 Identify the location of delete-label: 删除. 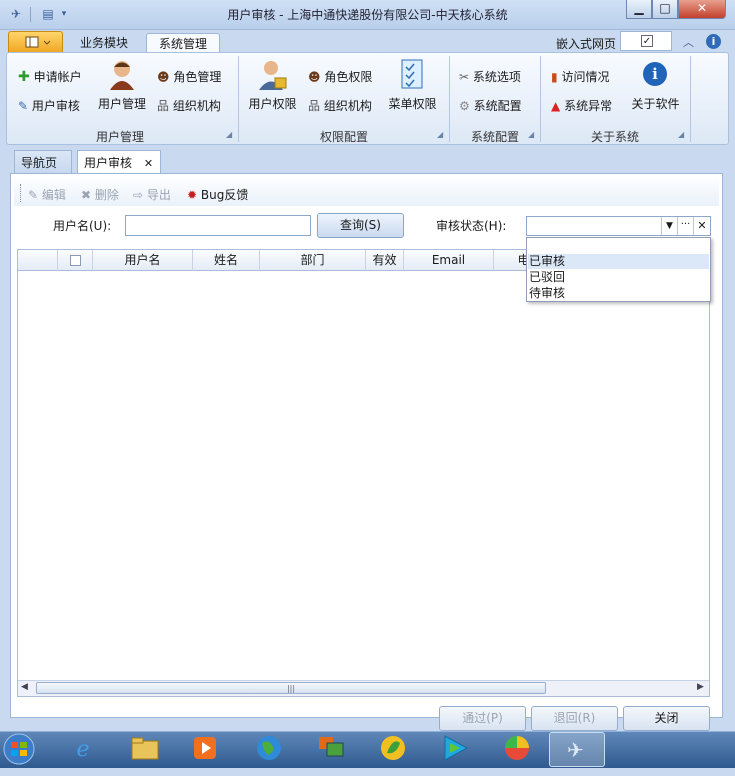
(106, 195).